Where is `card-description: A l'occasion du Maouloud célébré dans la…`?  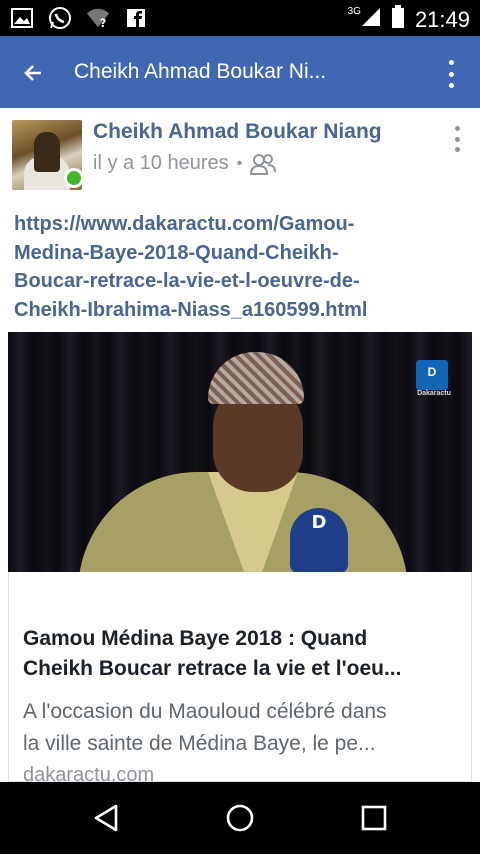
card-description: A l'occasion du Maouloud célébré dans la… is located at coordinates (205, 727).